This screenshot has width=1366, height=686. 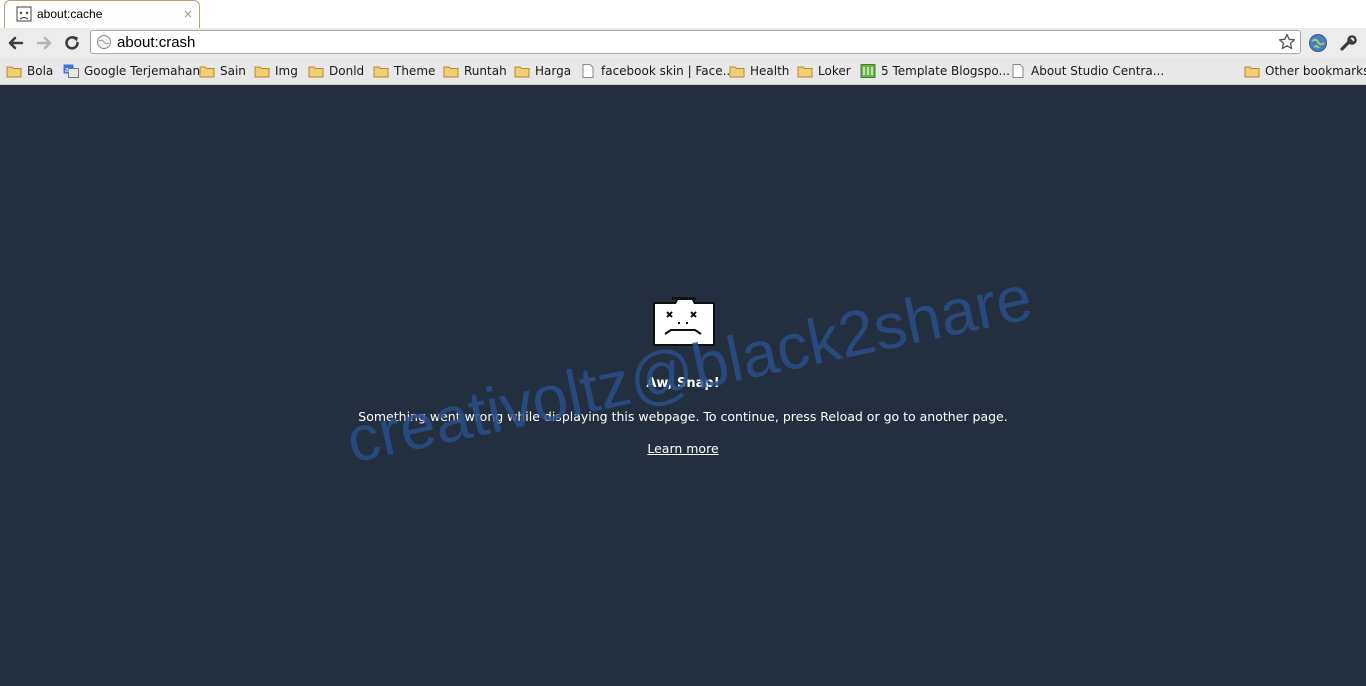 I want to click on bookmark-label: Sain, so click(x=233, y=71).